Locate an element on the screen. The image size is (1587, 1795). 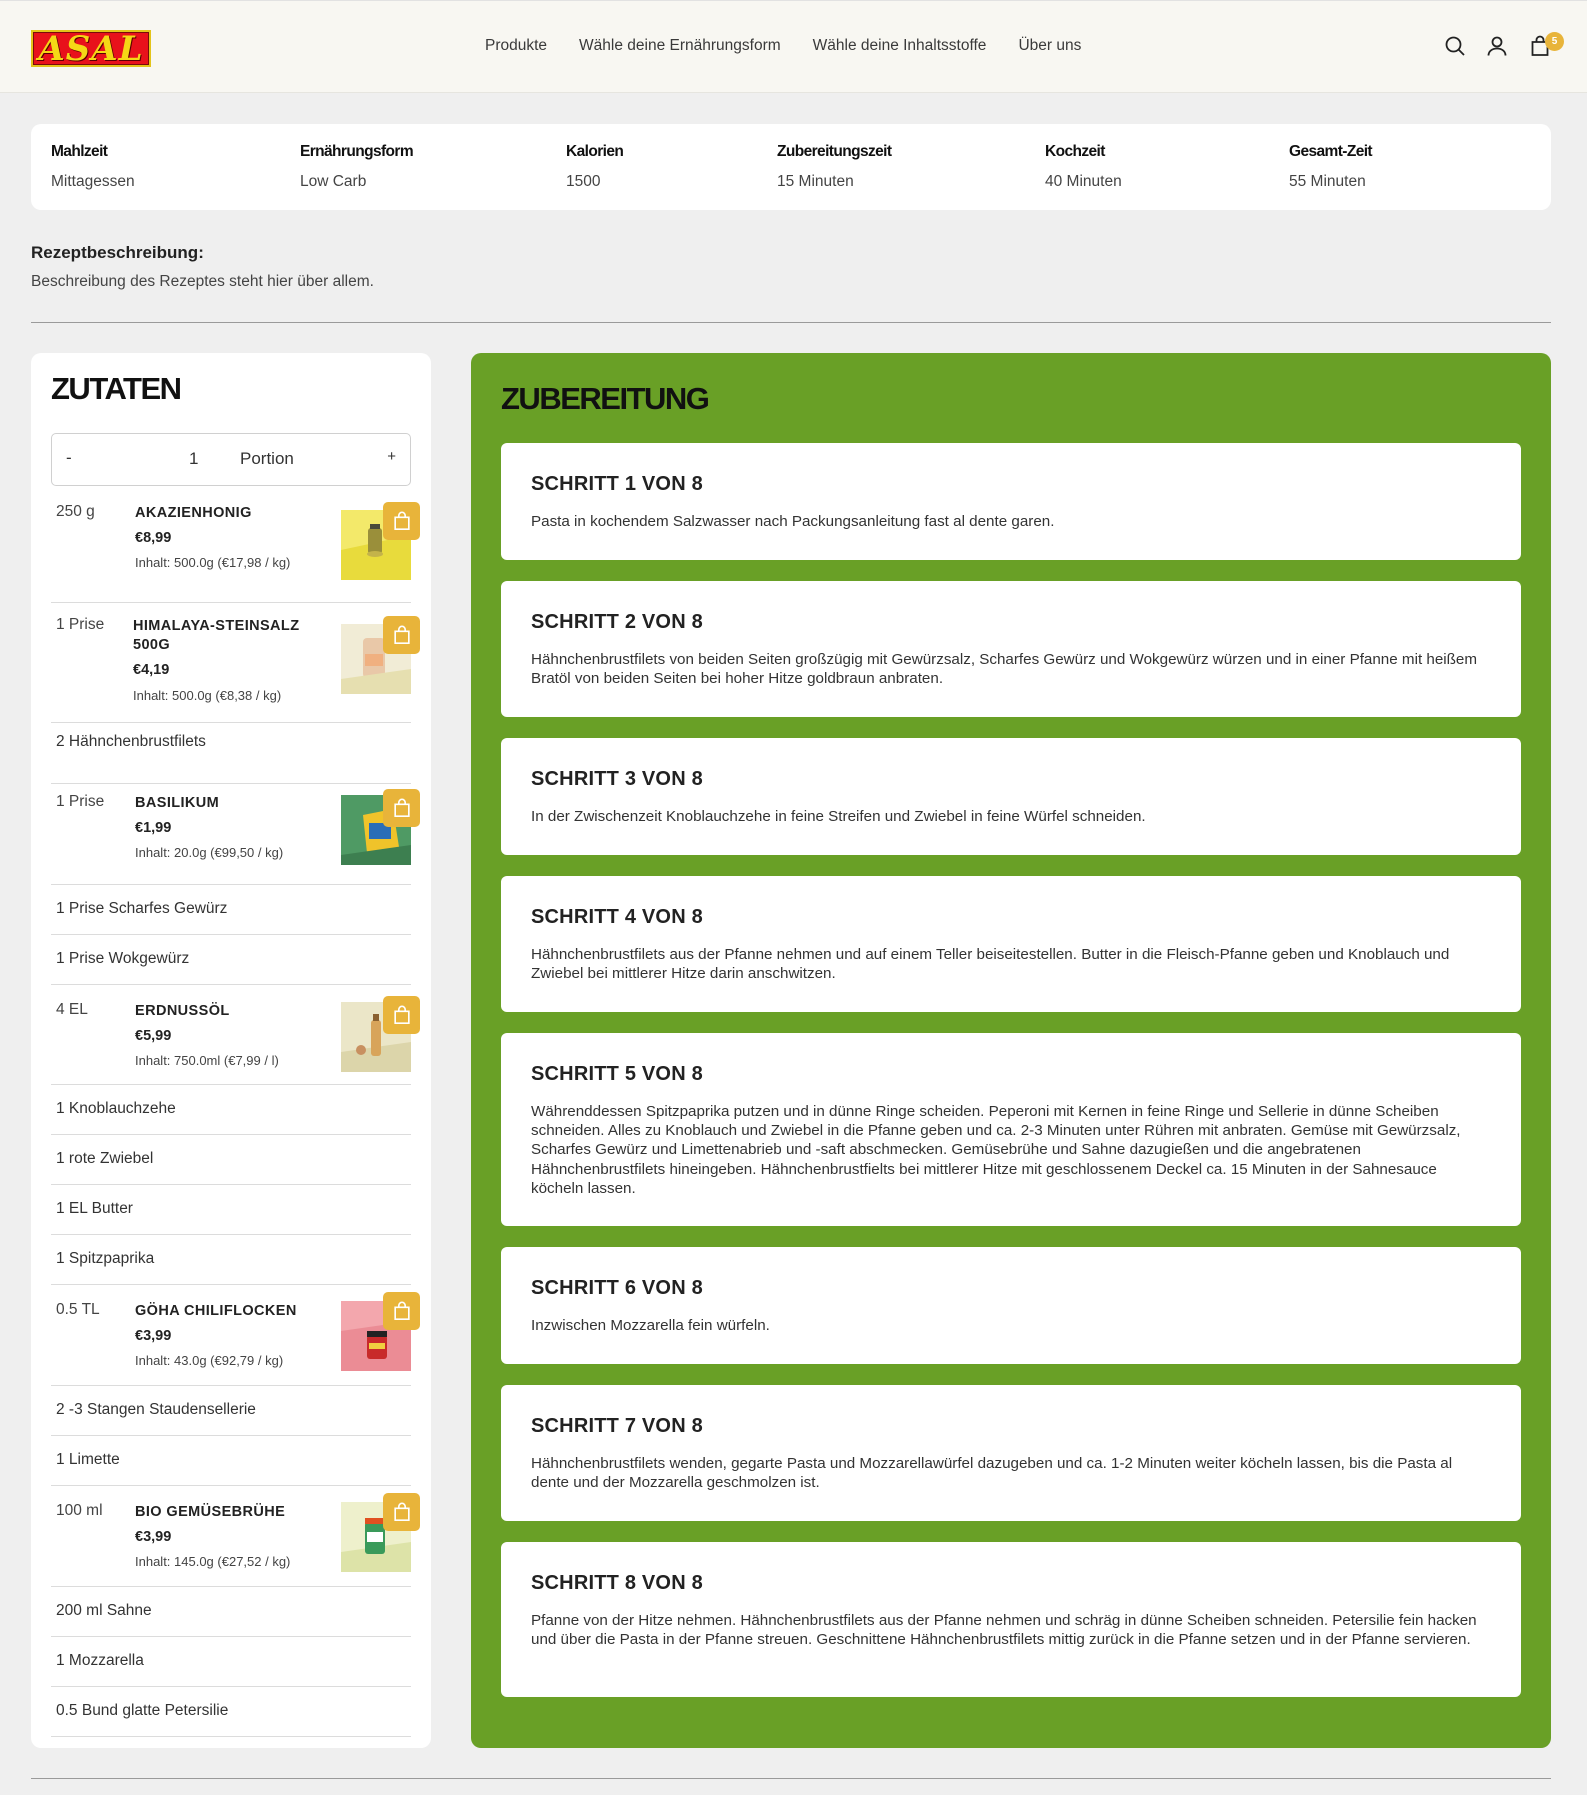
ingredient-name: BIO GEMÜSEBRÜHE is located at coordinates (225, 1512).